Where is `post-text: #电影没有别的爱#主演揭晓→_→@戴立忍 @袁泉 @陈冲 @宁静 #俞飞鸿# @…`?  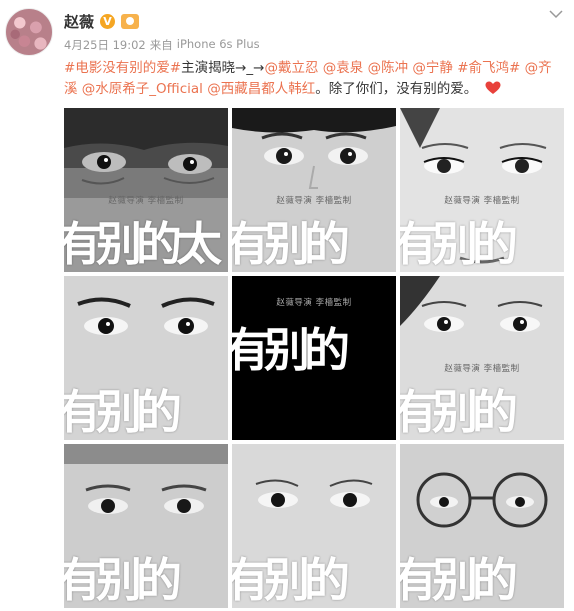 post-text: #电影没有别的爱#主演揭晓→_→@戴立忍 @袁泉 @陈冲 @宁静 #俞飞鸿# @… is located at coordinates (314, 79).